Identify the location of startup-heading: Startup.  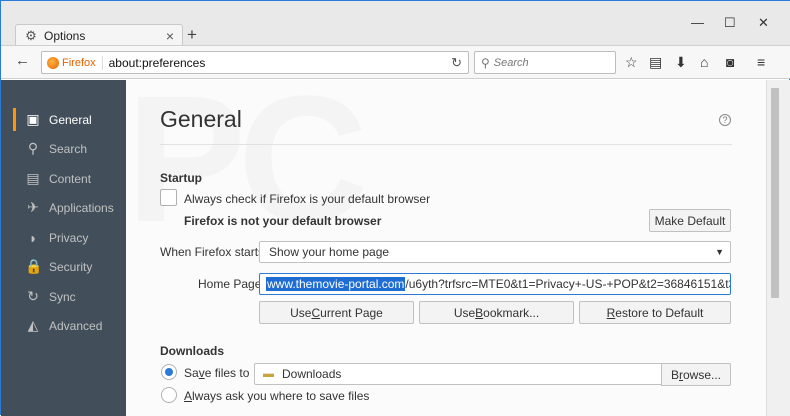
(181, 178).